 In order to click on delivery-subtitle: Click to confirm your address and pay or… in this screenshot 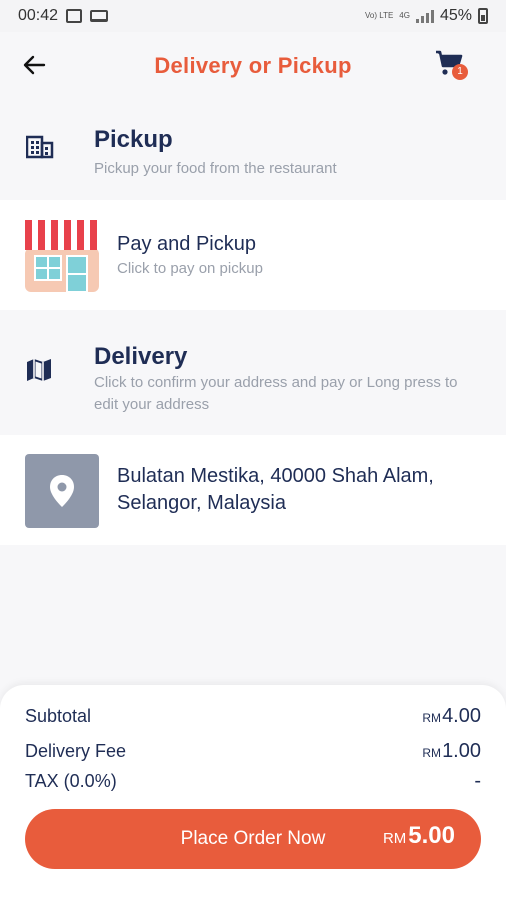, I will do `click(276, 393)`.